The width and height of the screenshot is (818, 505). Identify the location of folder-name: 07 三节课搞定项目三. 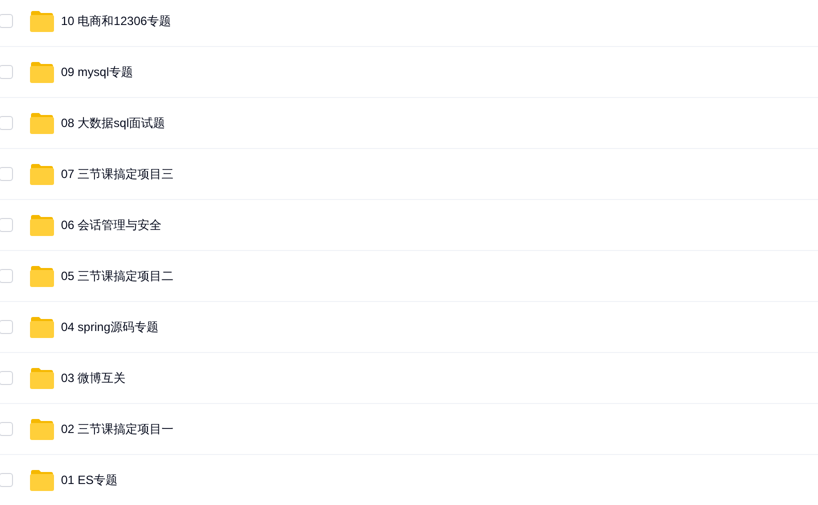
(117, 174).